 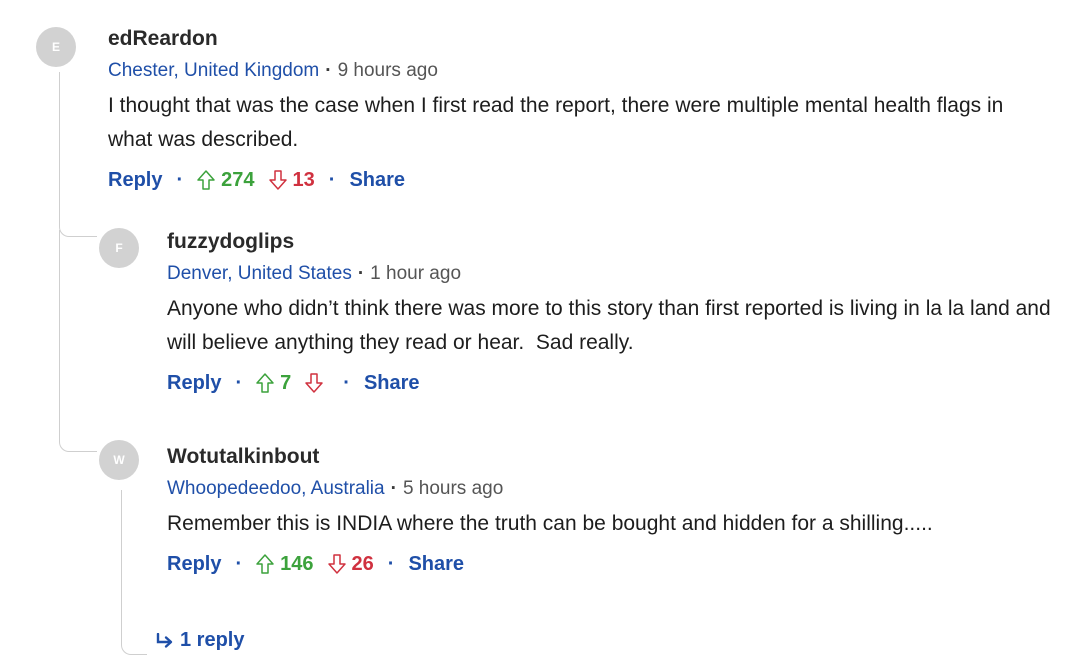 What do you see at coordinates (303, 180) in the screenshot?
I see `downvote-count: 13` at bounding box center [303, 180].